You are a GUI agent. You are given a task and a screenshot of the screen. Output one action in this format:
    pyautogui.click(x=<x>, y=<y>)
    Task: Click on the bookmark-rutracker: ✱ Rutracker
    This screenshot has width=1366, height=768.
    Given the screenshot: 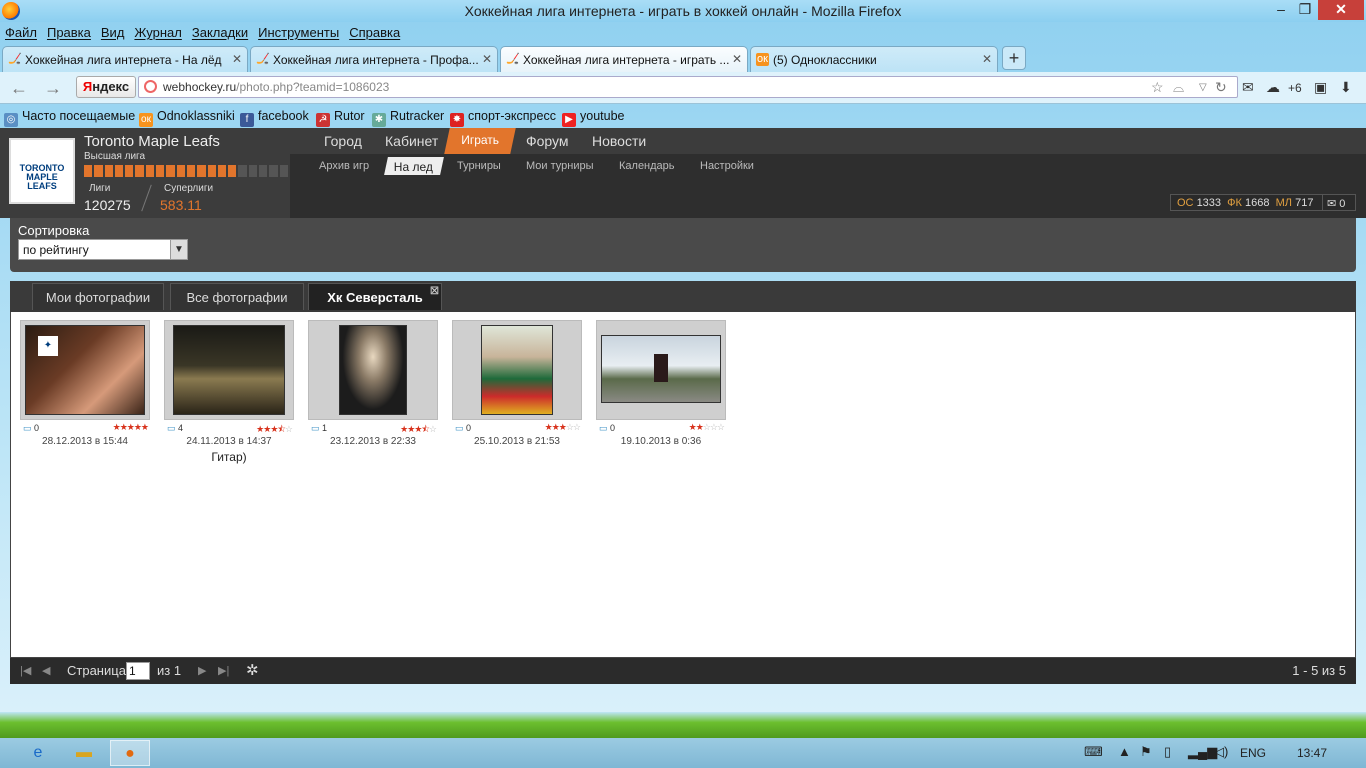 What is the action you would take?
    pyautogui.click(x=408, y=118)
    